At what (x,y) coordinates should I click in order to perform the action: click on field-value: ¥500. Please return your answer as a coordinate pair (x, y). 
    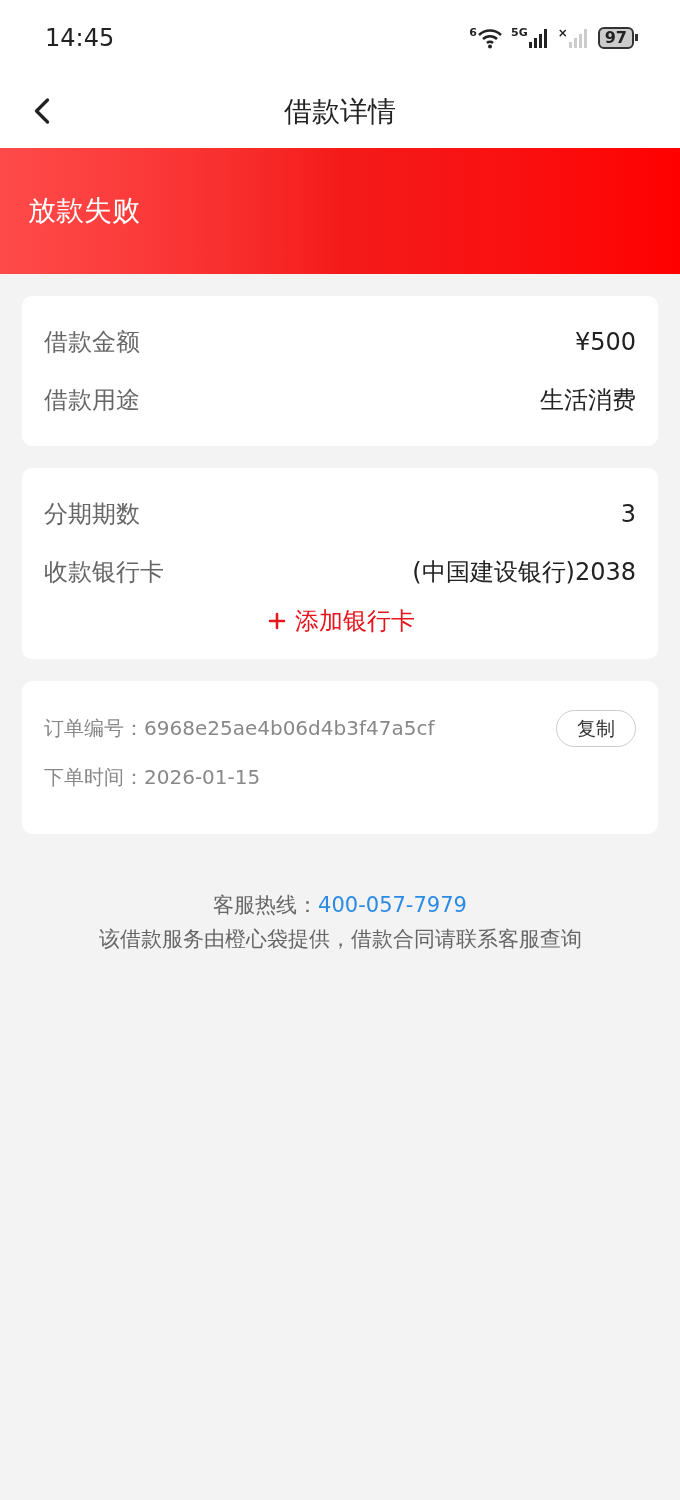
    Looking at the image, I should click on (605, 342).